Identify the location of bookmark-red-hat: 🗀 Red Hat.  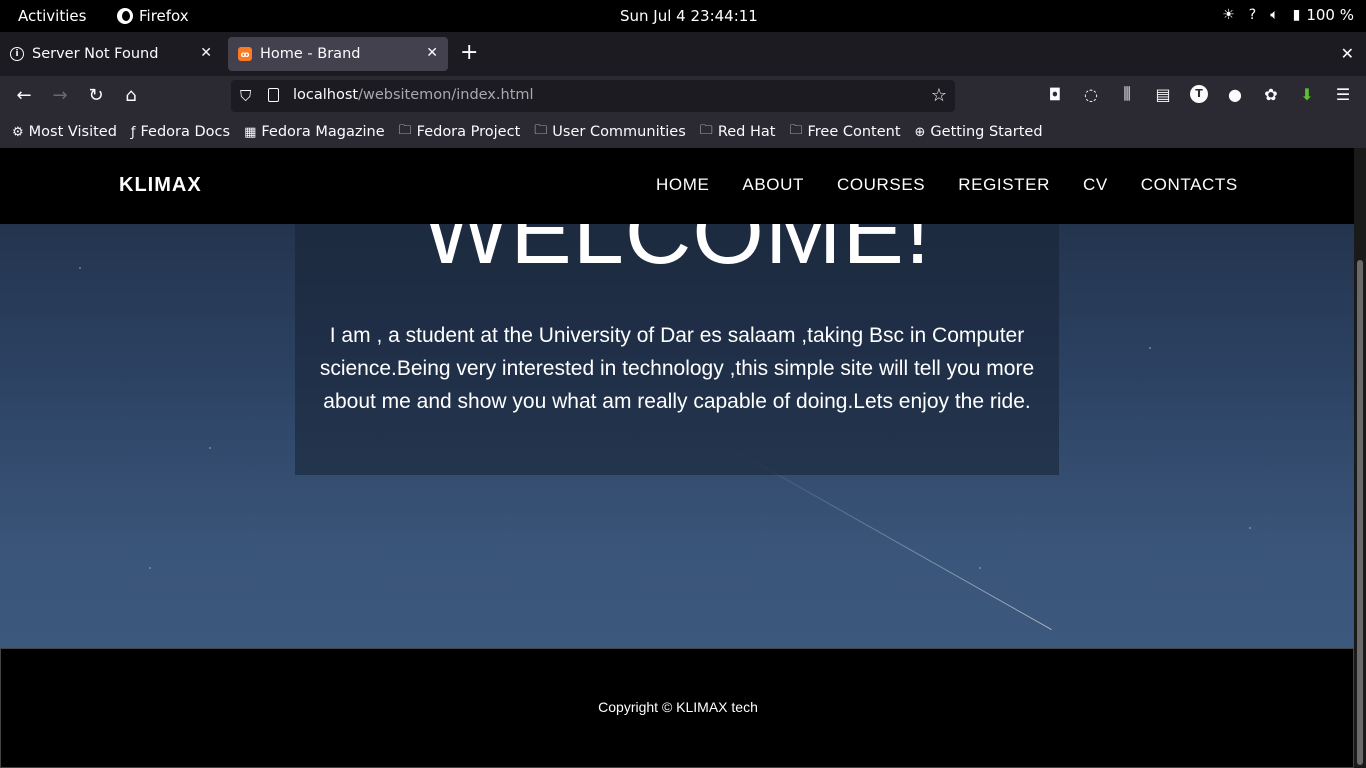
(738, 132).